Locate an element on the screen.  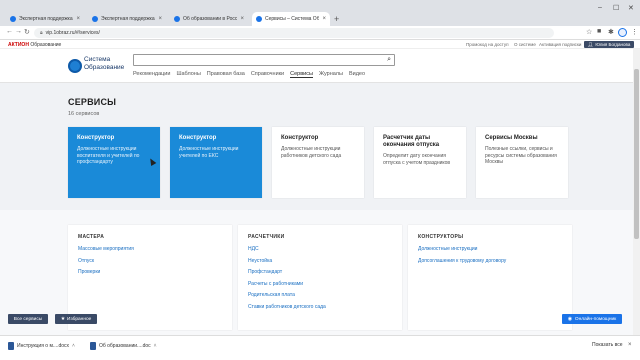
download-name: Инструкция о м....docx is located at coordinates (43, 346).